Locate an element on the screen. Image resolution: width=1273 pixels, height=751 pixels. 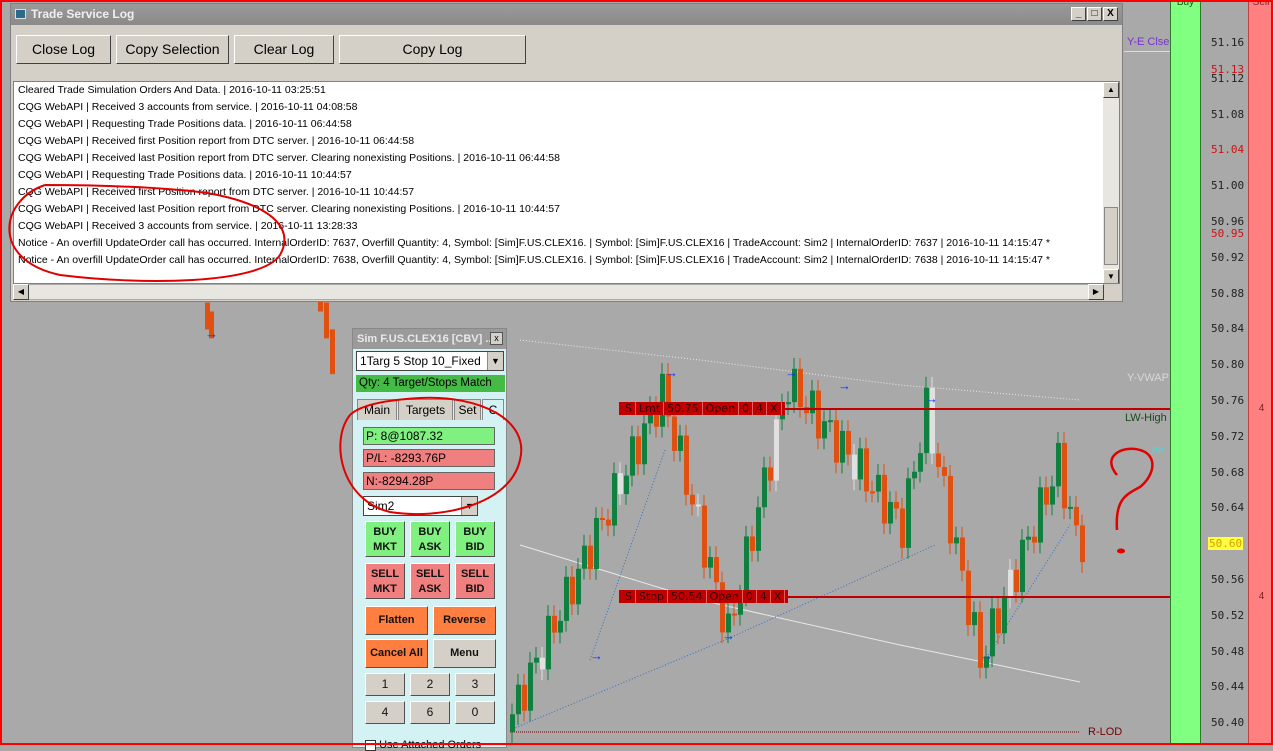
maximize-button: □ is located at coordinates (1094, 14).